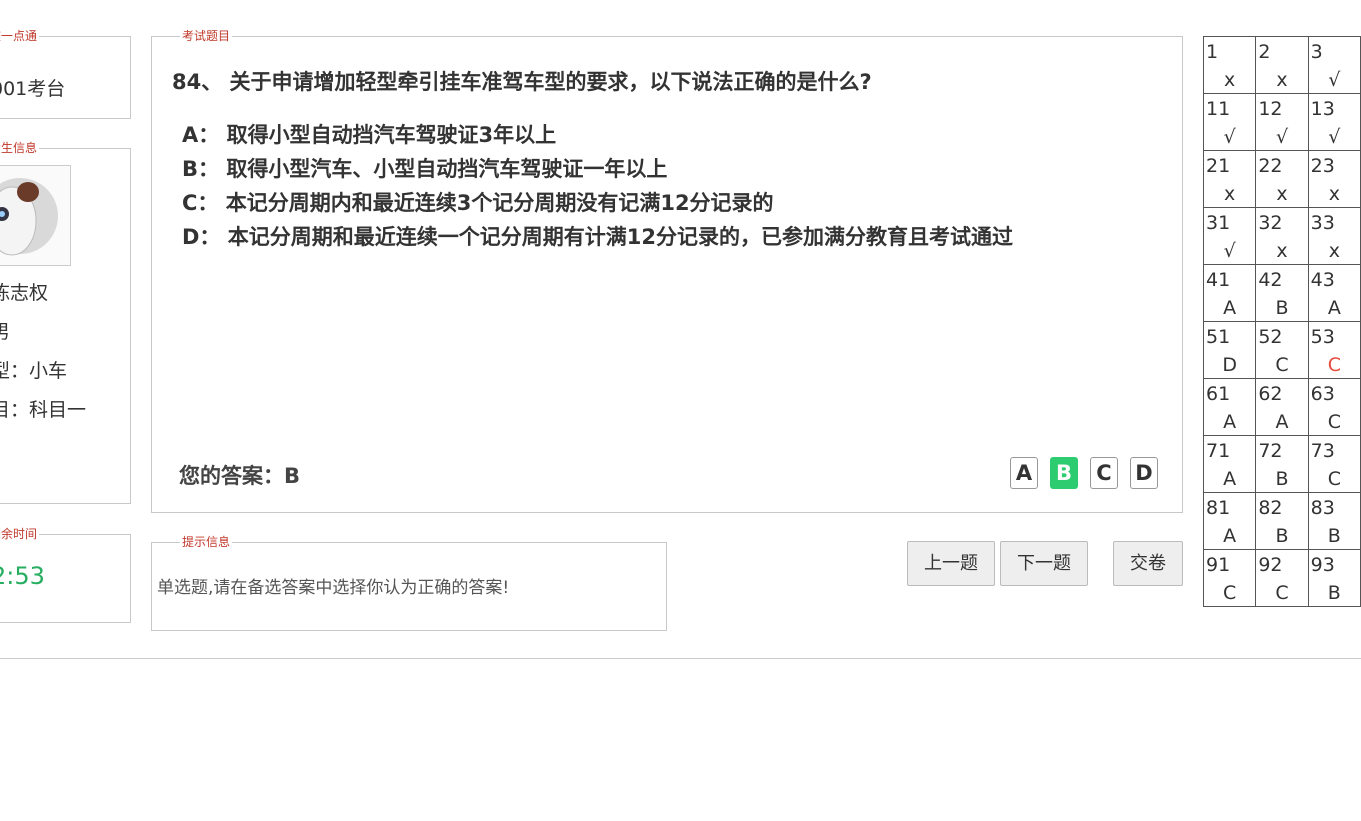 The width and height of the screenshot is (1361, 821). What do you see at coordinates (1144, 473) in the screenshot?
I see `answer-d-button: D` at bounding box center [1144, 473].